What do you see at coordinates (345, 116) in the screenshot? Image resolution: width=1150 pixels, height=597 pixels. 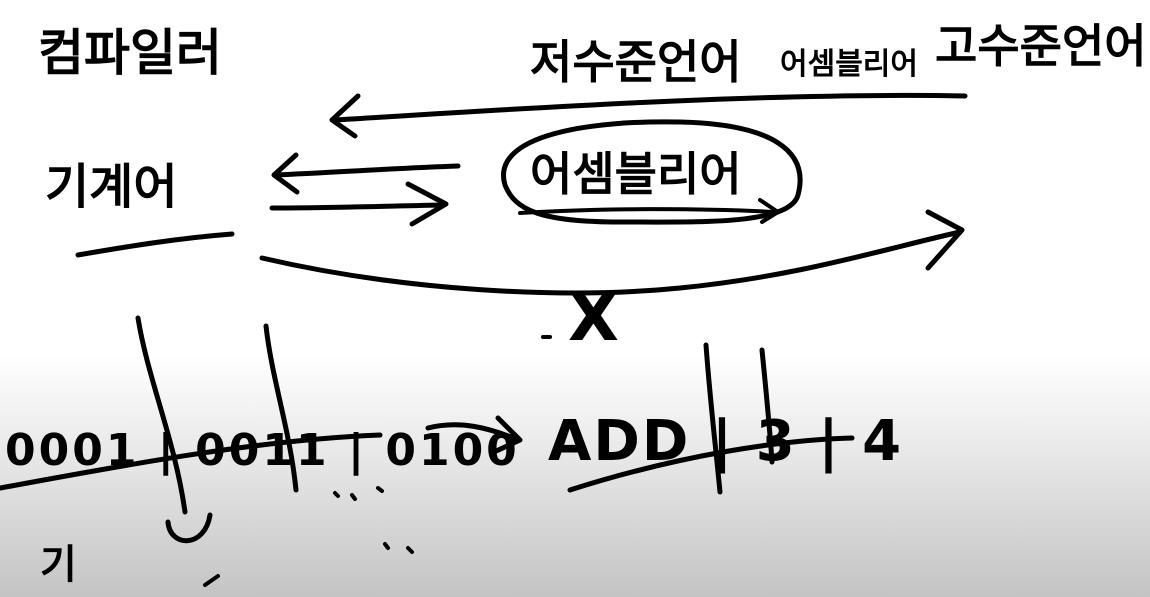 I see `top-left-arrowhead` at bounding box center [345, 116].